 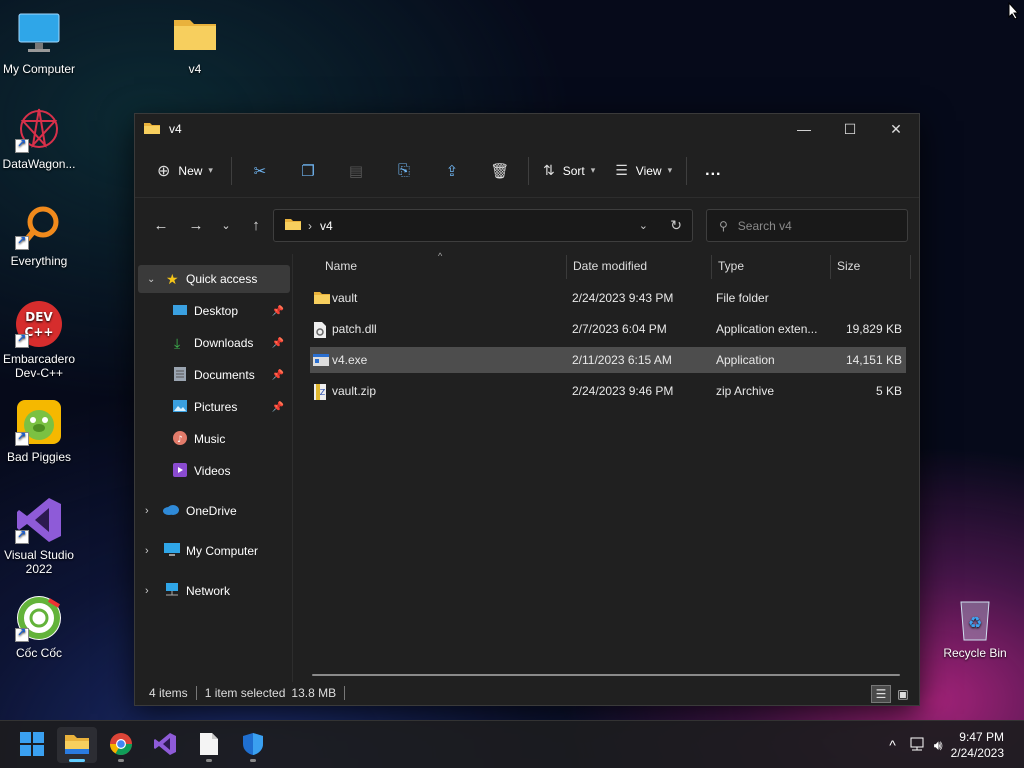 I want to click on file-size: 19,829 KB, so click(x=873, y=329).